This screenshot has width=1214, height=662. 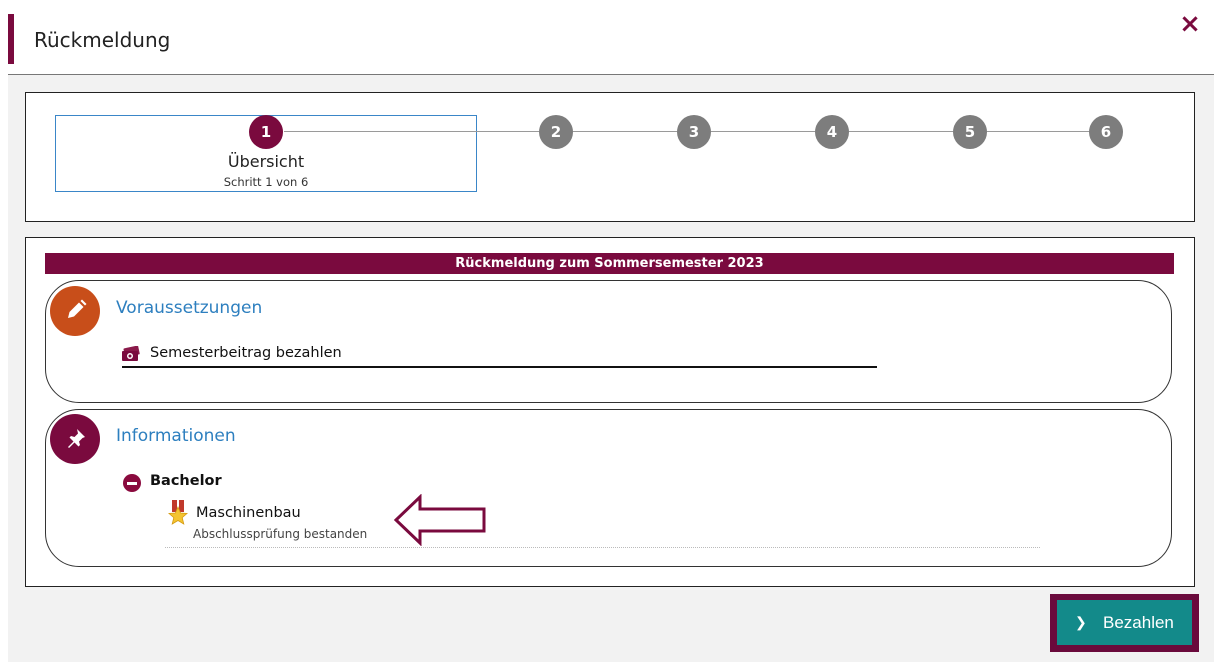 I want to click on dialog-titlebar: Rückmeldung ×, so click(x=607, y=38).